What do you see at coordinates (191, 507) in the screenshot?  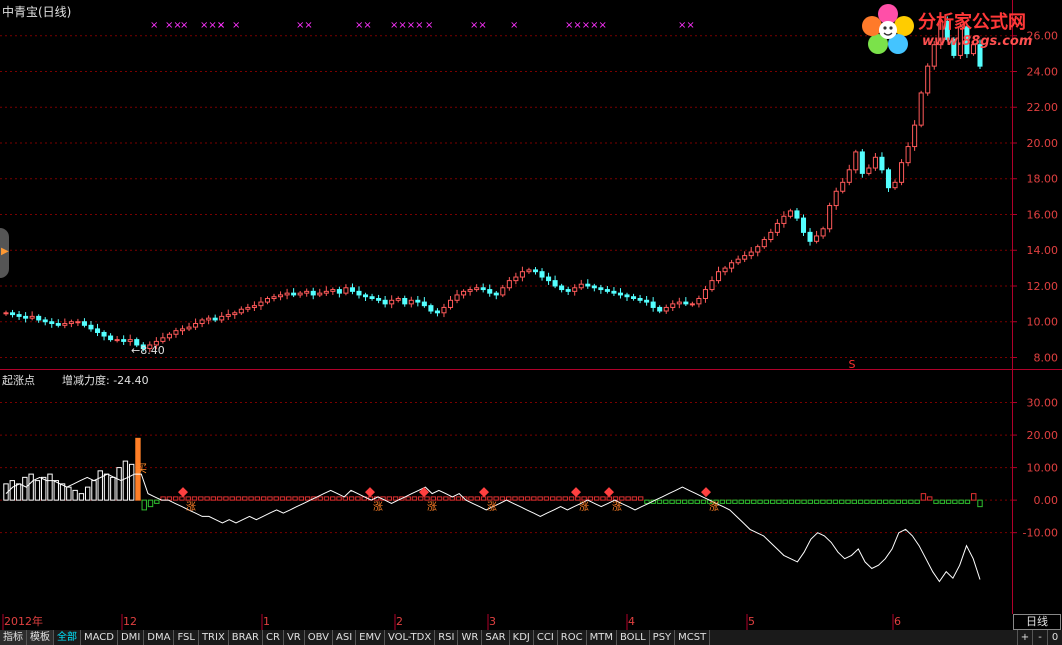 I see `rise-marker-label: 涨` at bounding box center [191, 507].